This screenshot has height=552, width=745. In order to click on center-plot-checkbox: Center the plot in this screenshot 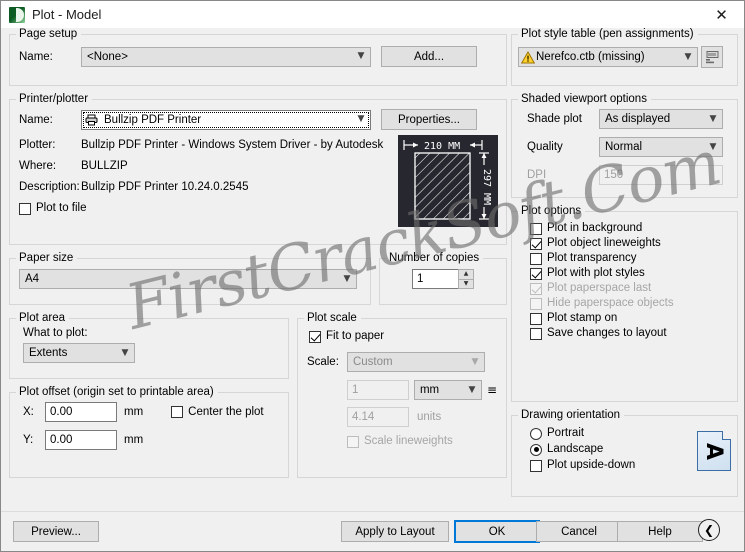, I will do `click(217, 412)`.